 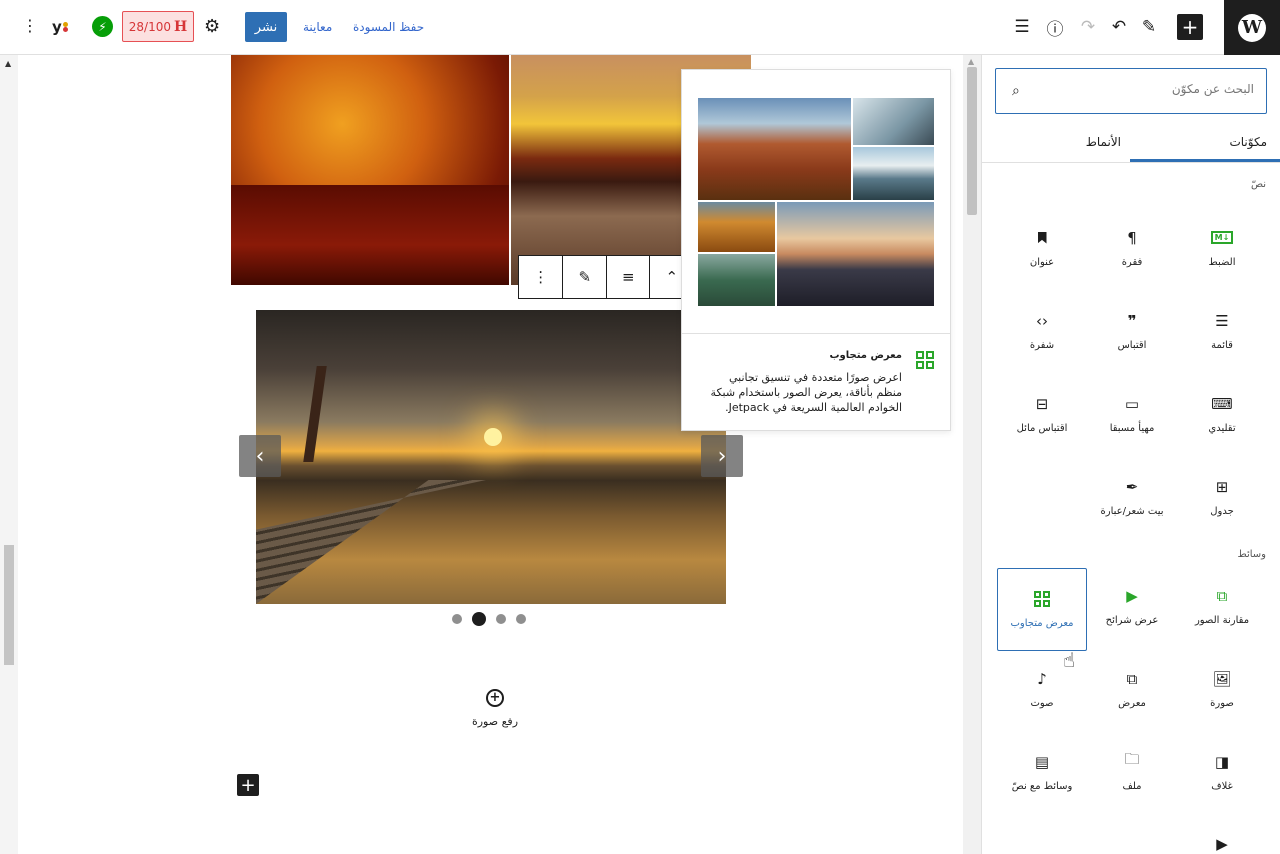 I want to click on block-file: 🗀 ملف, so click(x=1132, y=772).